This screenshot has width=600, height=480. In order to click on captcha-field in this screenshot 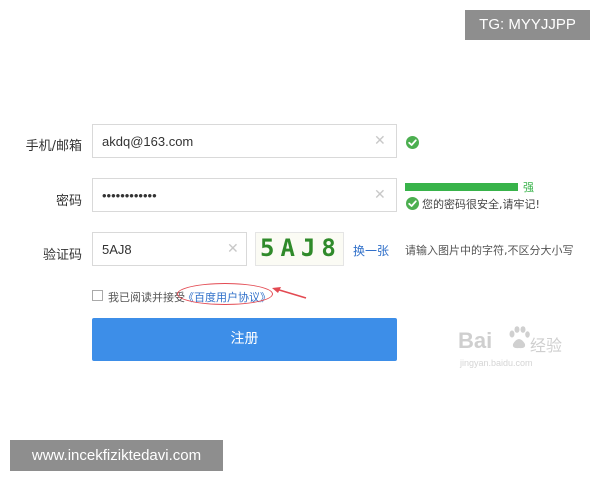, I will do `click(162, 249)`.